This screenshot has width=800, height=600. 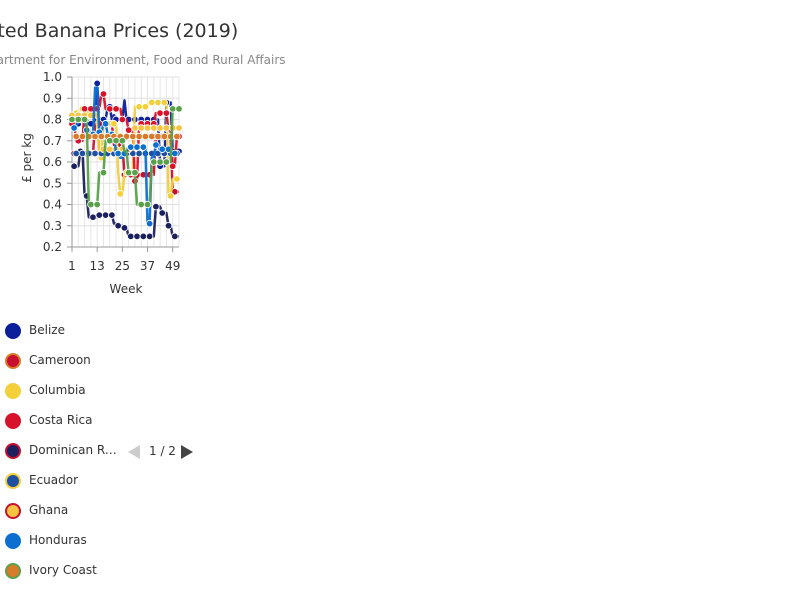 What do you see at coordinates (47, 330) in the screenshot?
I see `legend-label: Belize` at bounding box center [47, 330].